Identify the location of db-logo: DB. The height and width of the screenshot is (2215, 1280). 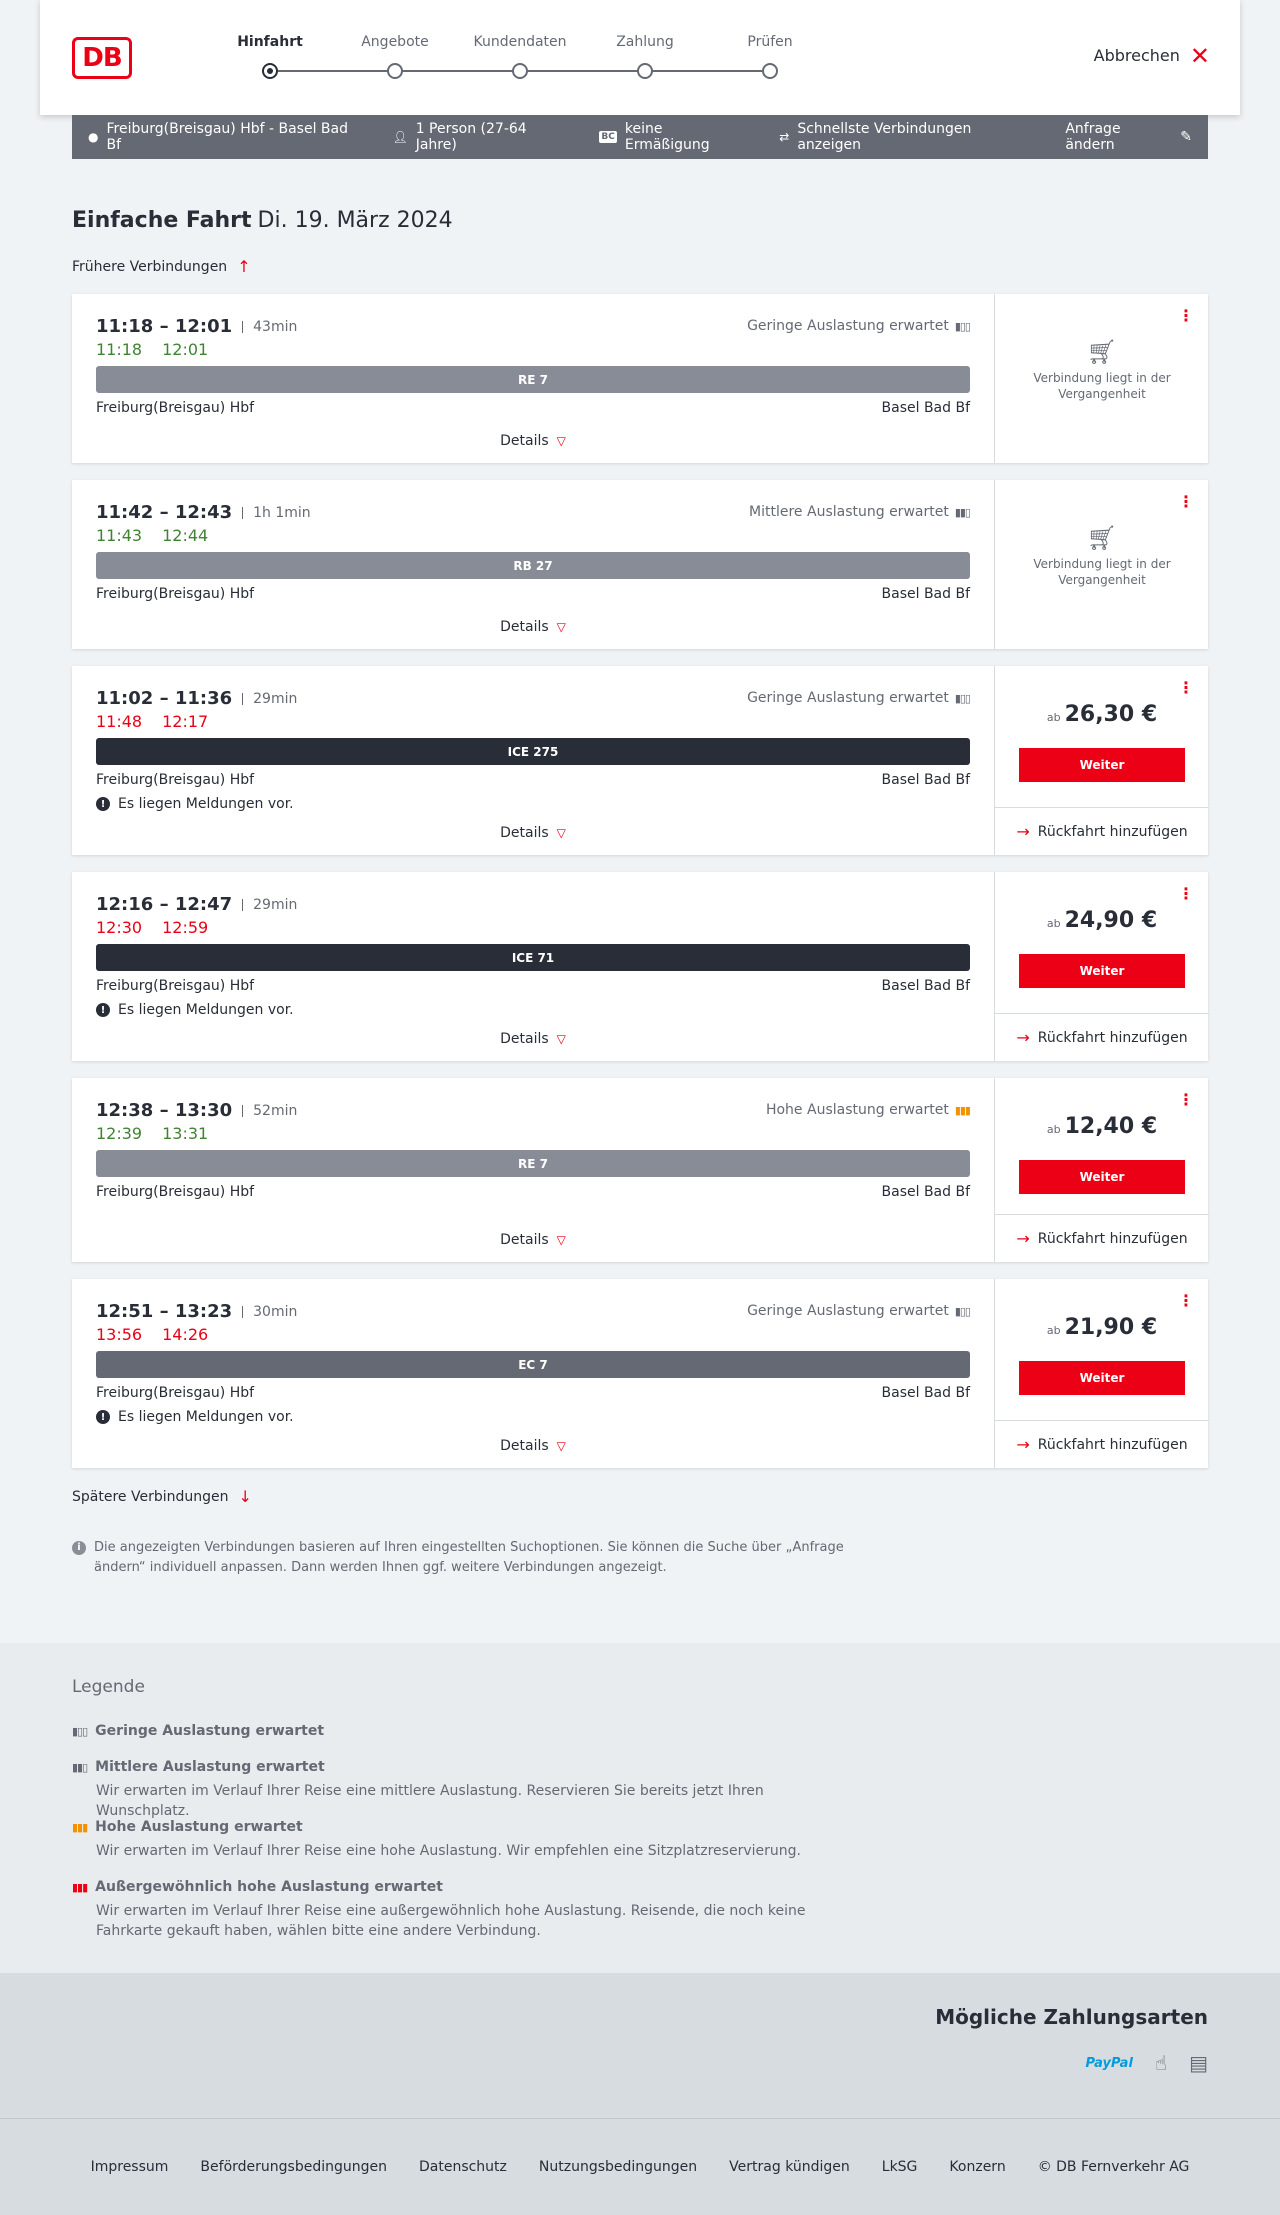
(102, 58).